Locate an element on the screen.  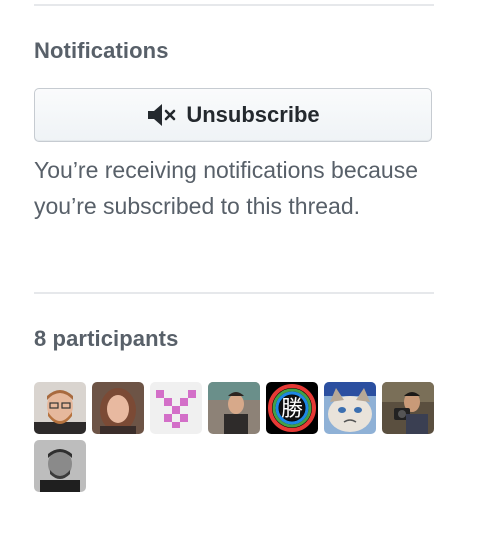
section-divider is located at coordinates (234, 293).